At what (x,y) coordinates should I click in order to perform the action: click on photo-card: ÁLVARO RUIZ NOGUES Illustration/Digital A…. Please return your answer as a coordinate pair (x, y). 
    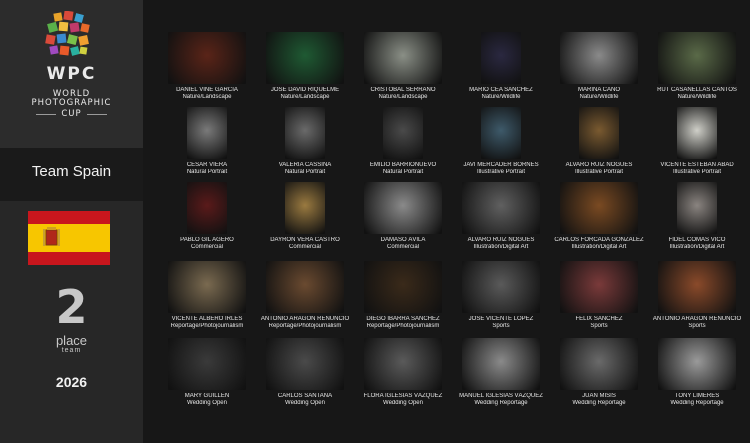
    Looking at the image, I should click on (501, 219).